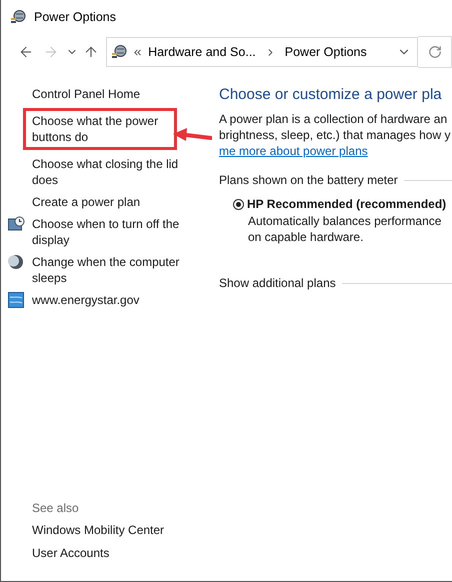 The image size is (452, 582). What do you see at coordinates (16, 224) in the screenshot?
I see `monitor-clock-icon` at bounding box center [16, 224].